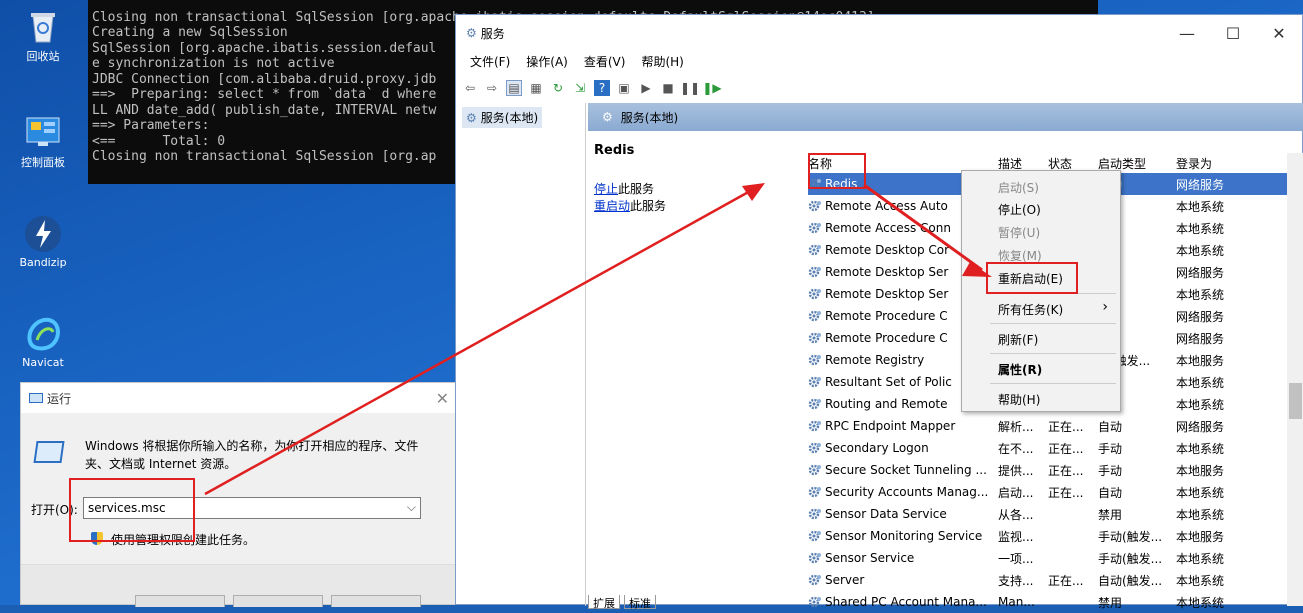 Image resolution: width=1303 pixels, height=613 pixels. I want to click on console-tree: ⚙ 服务(本地), so click(521, 354).